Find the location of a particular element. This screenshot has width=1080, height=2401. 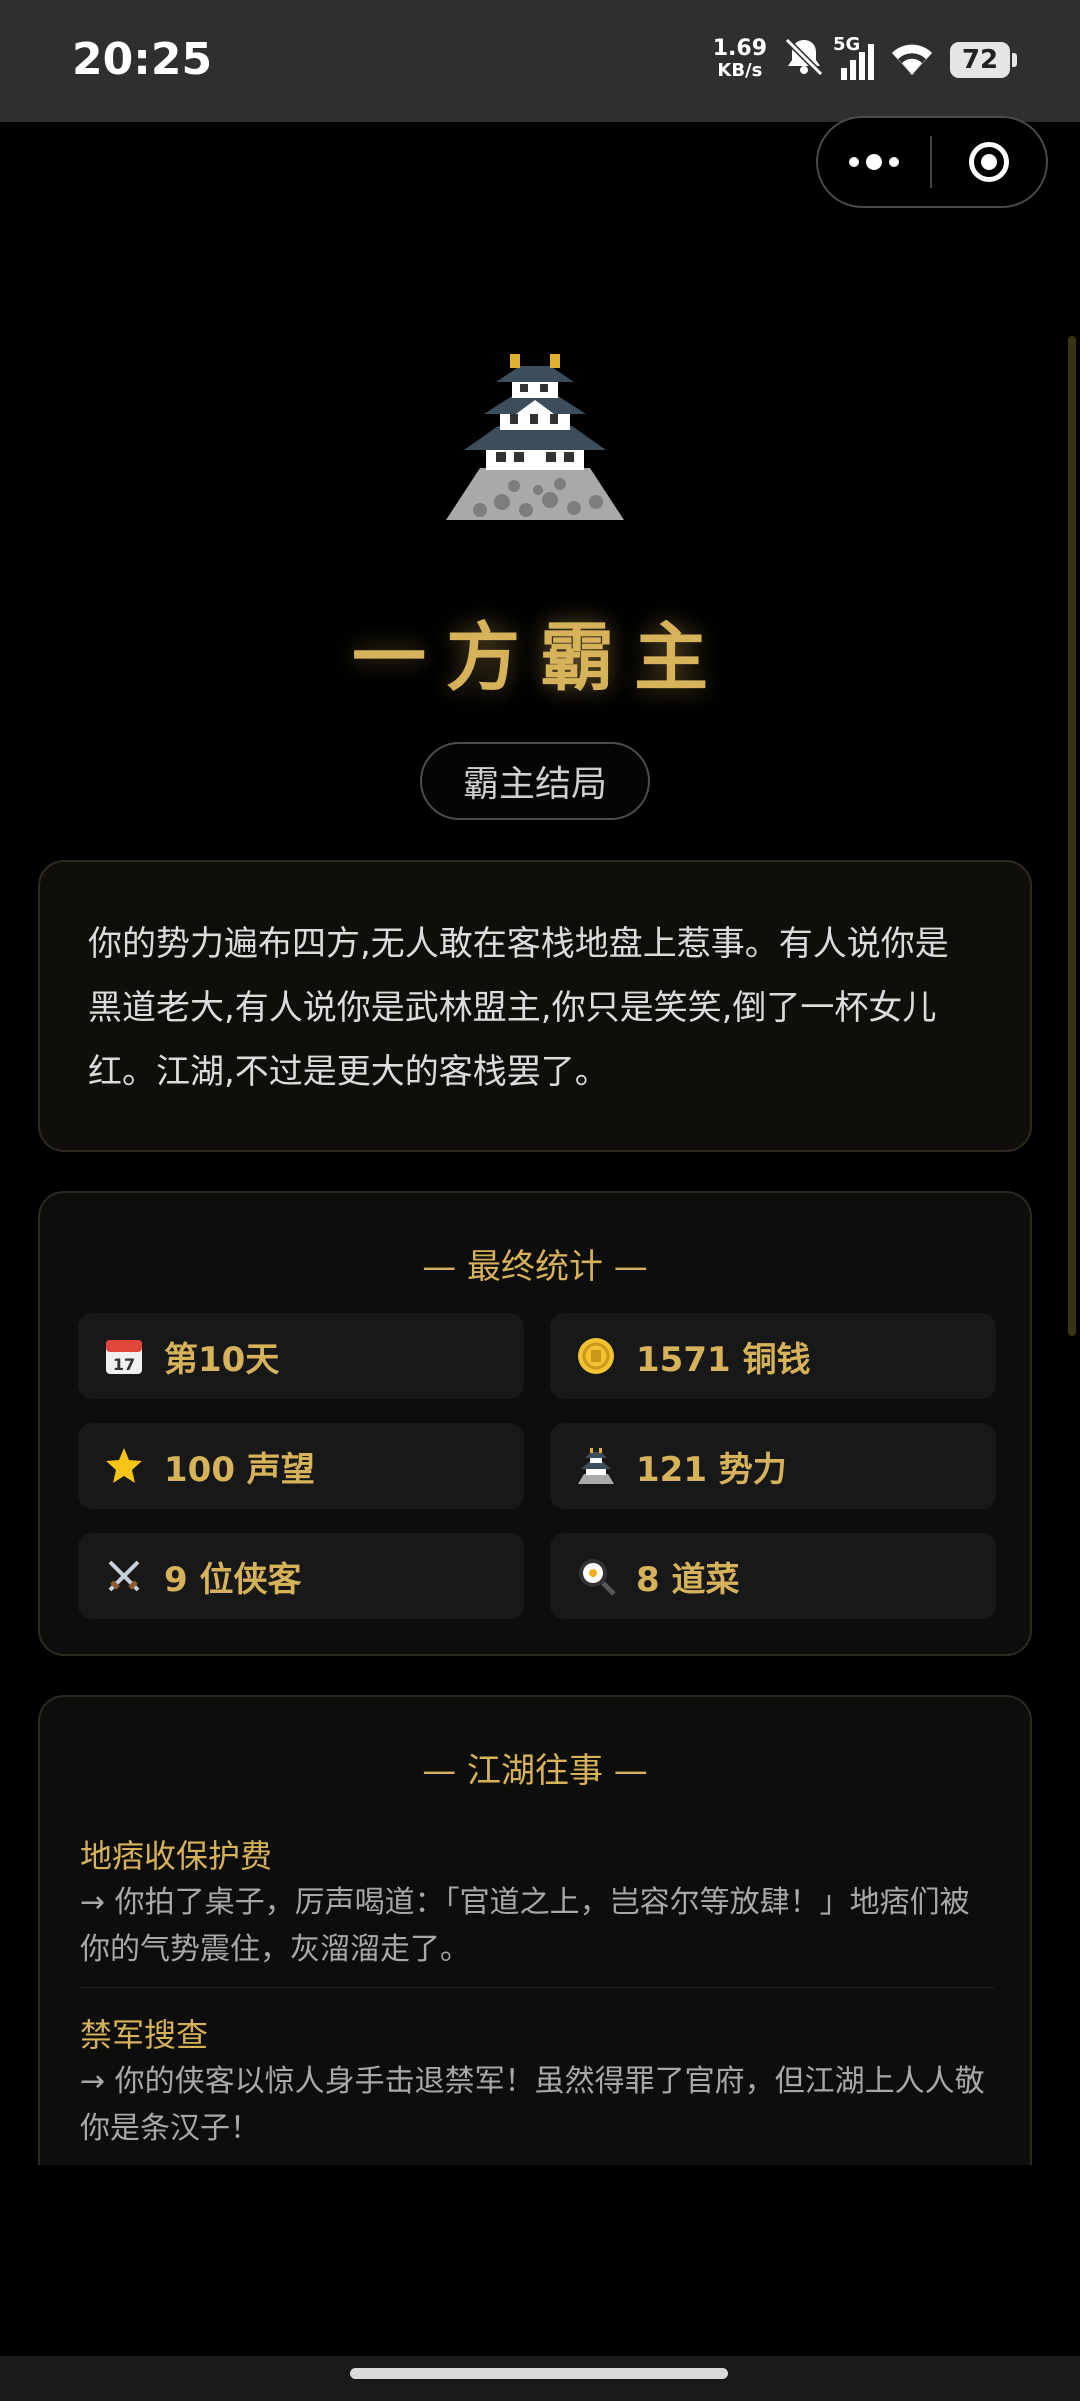

stat-coins: 1571 铜钱 is located at coordinates (773, 1356).